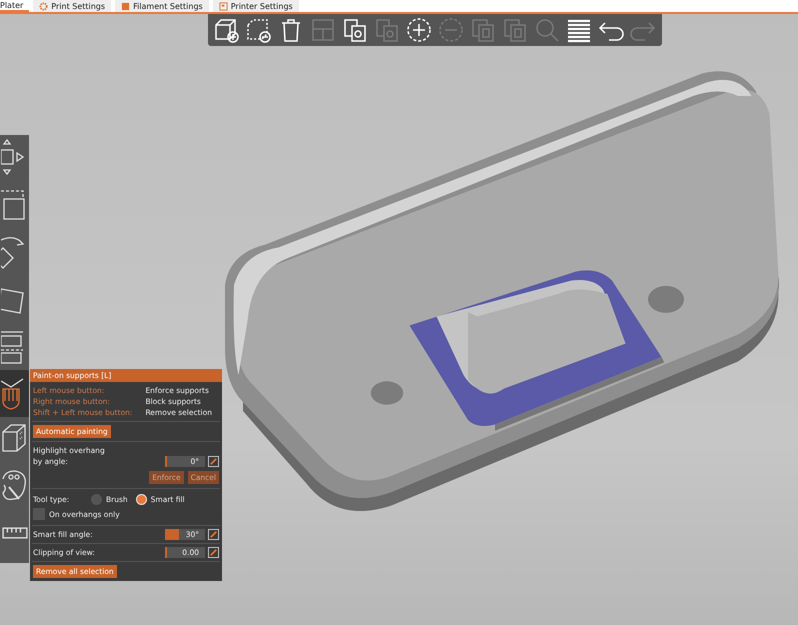 The image size is (798, 625). I want to click on tab: Filament Settings, so click(162, 6).